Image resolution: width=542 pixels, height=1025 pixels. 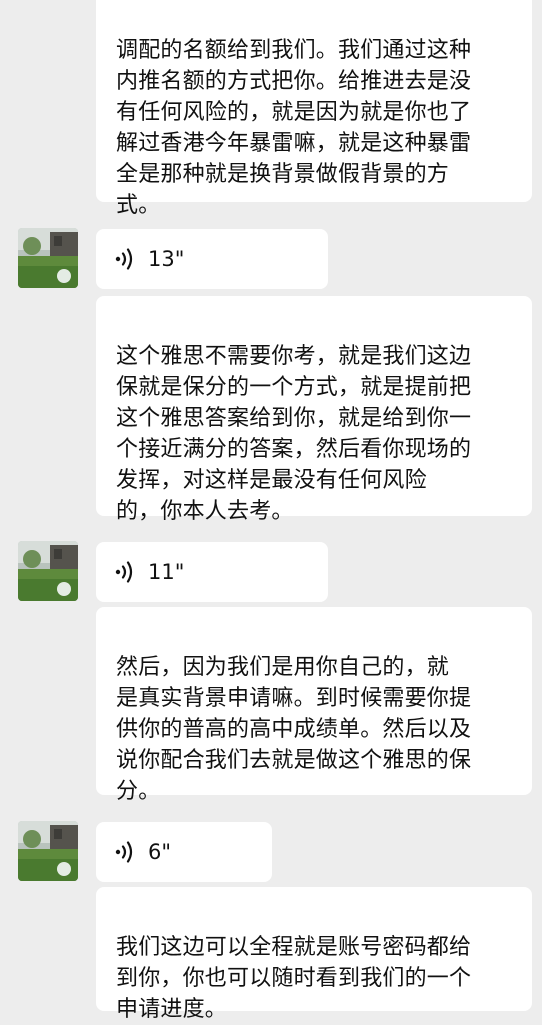 What do you see at coordinates (160, 852) in the screenshot?
I see `voice-duration: 6"` at bounding box center [160, 852].